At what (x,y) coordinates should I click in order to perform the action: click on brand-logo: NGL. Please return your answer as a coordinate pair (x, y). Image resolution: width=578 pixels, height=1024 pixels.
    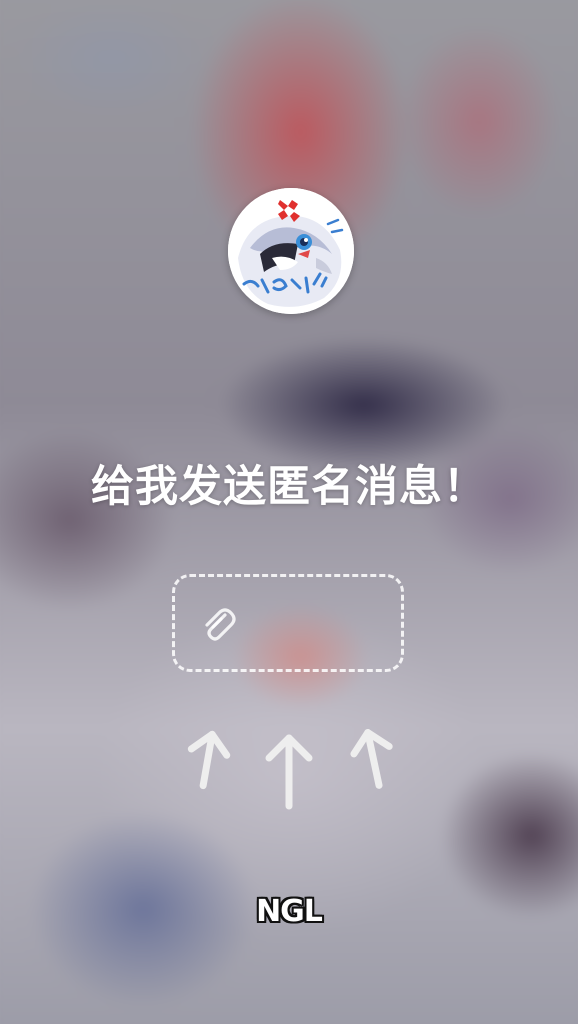
    Looking at the image, I should click on (289, 911).